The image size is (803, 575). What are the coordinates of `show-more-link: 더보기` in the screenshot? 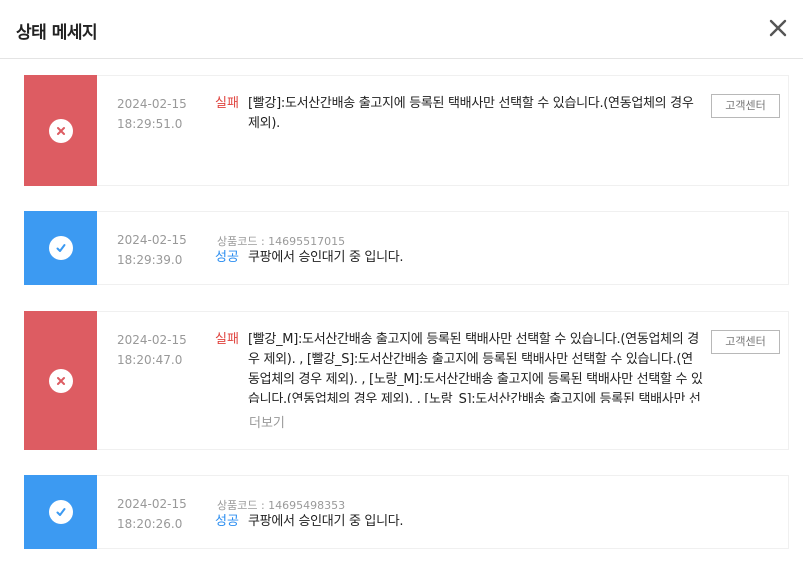 It's located at (267, 421).